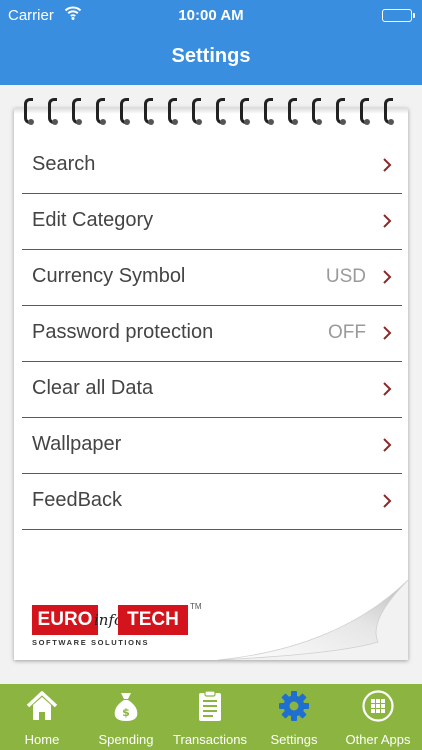 The width and height of the screenshot is (422, 750). What do you see at coordinates (378, 706) in the screenshot?
I see `apps-grid-icon` at bounding box center [378, 706].